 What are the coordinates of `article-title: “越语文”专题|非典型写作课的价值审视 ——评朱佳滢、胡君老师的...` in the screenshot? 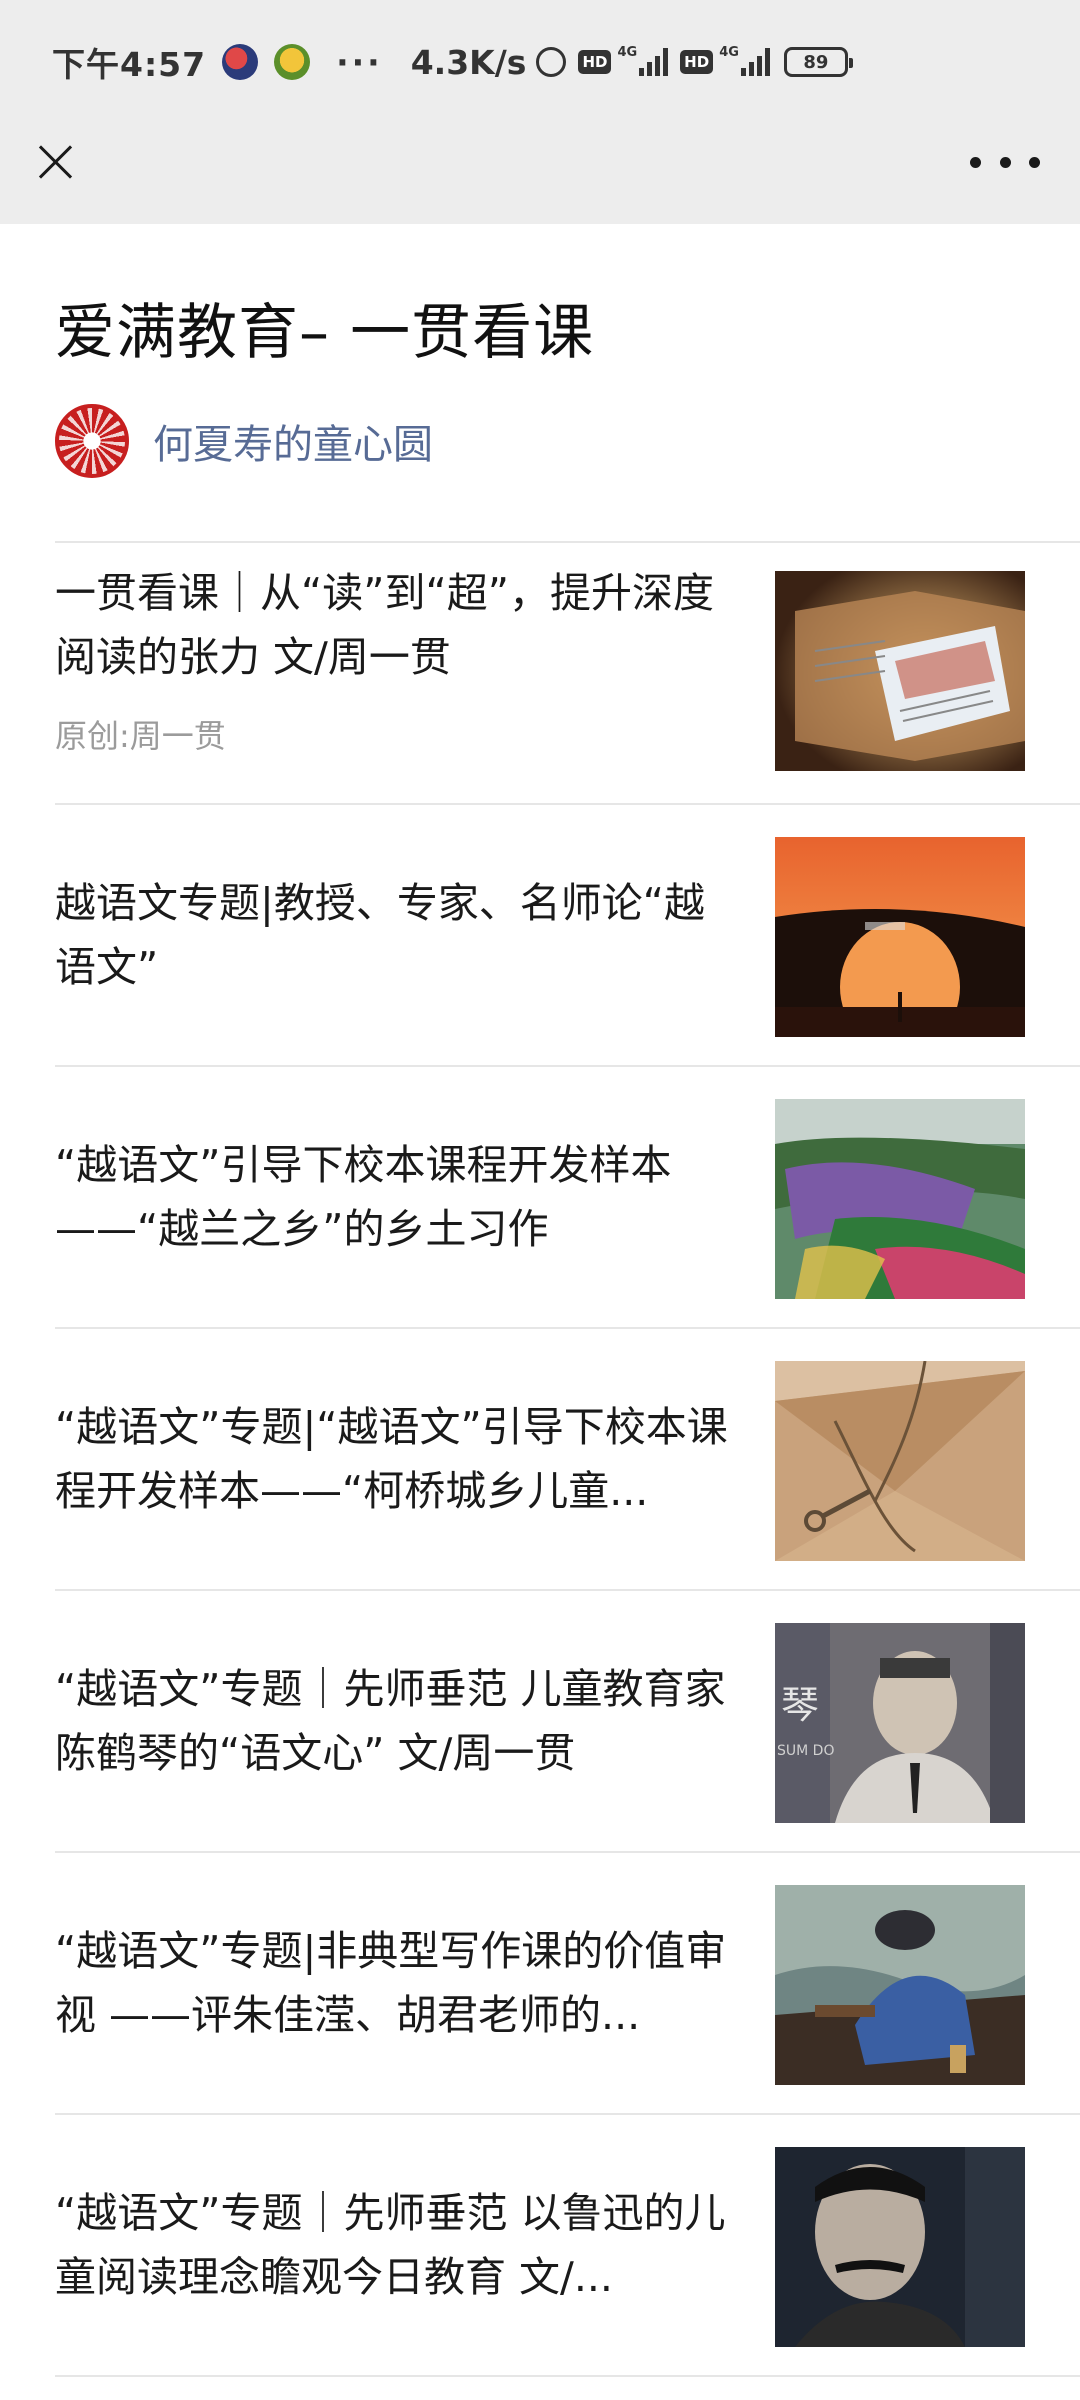 It's located at (400, 1983).